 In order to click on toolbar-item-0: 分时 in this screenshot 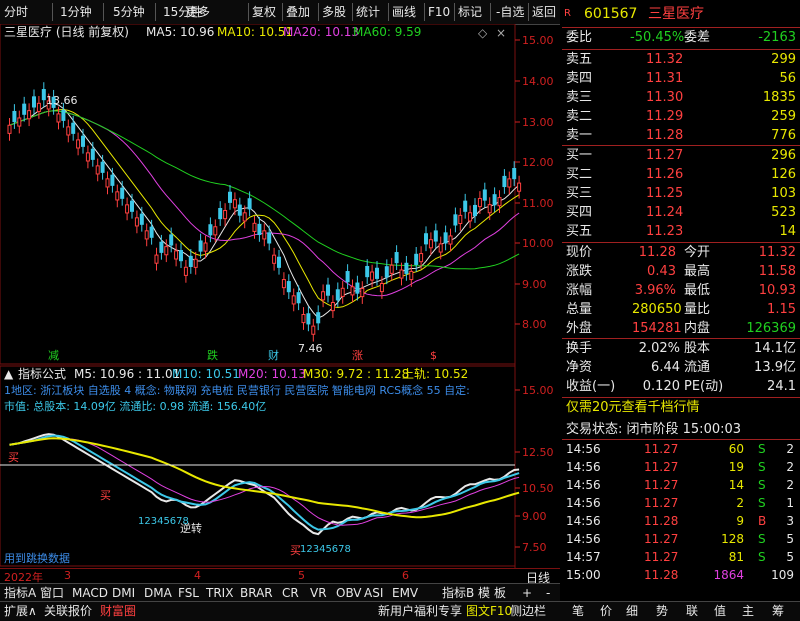, I will do `click(16, 12)`.